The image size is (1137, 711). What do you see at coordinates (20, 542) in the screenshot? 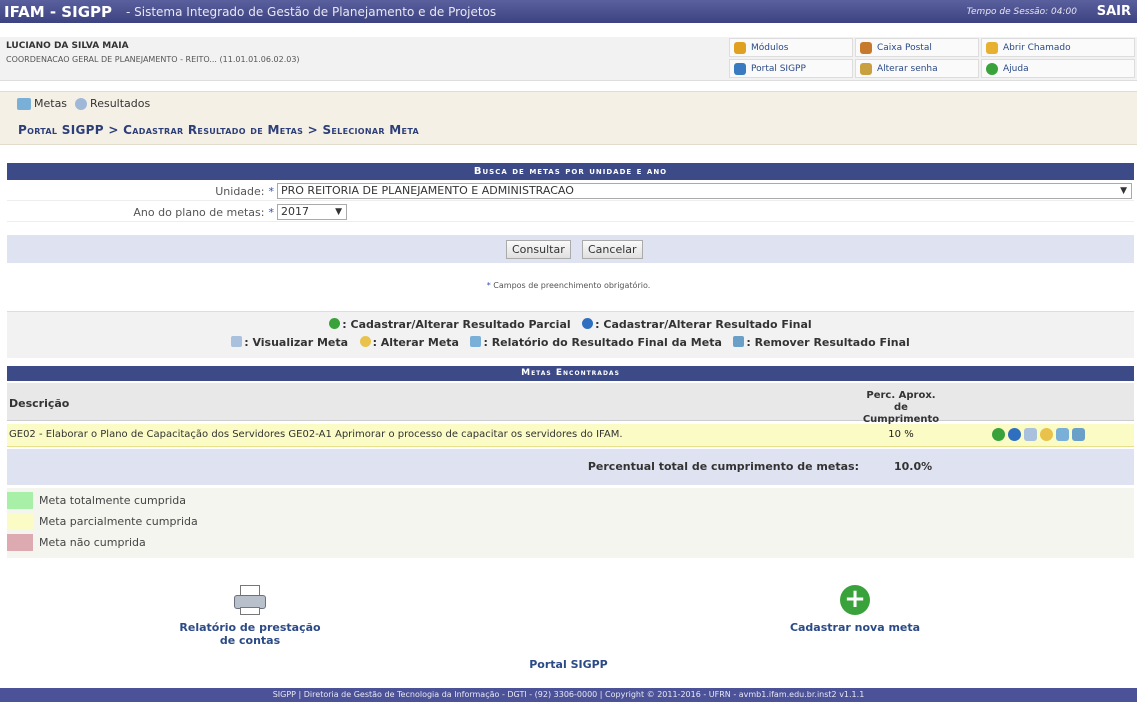
I see `swatch-none` at bounding box center [20, 542].